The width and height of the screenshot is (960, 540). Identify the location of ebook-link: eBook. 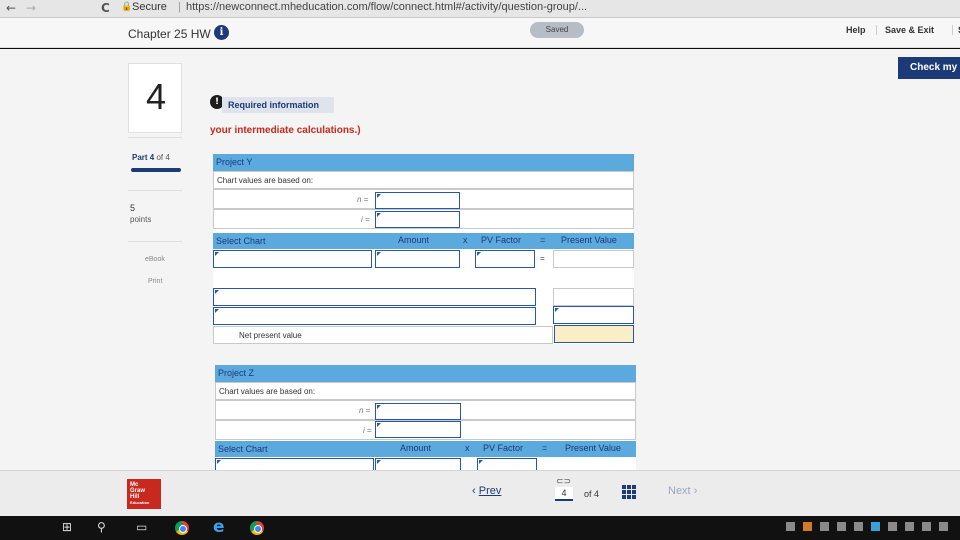
(155, 259).